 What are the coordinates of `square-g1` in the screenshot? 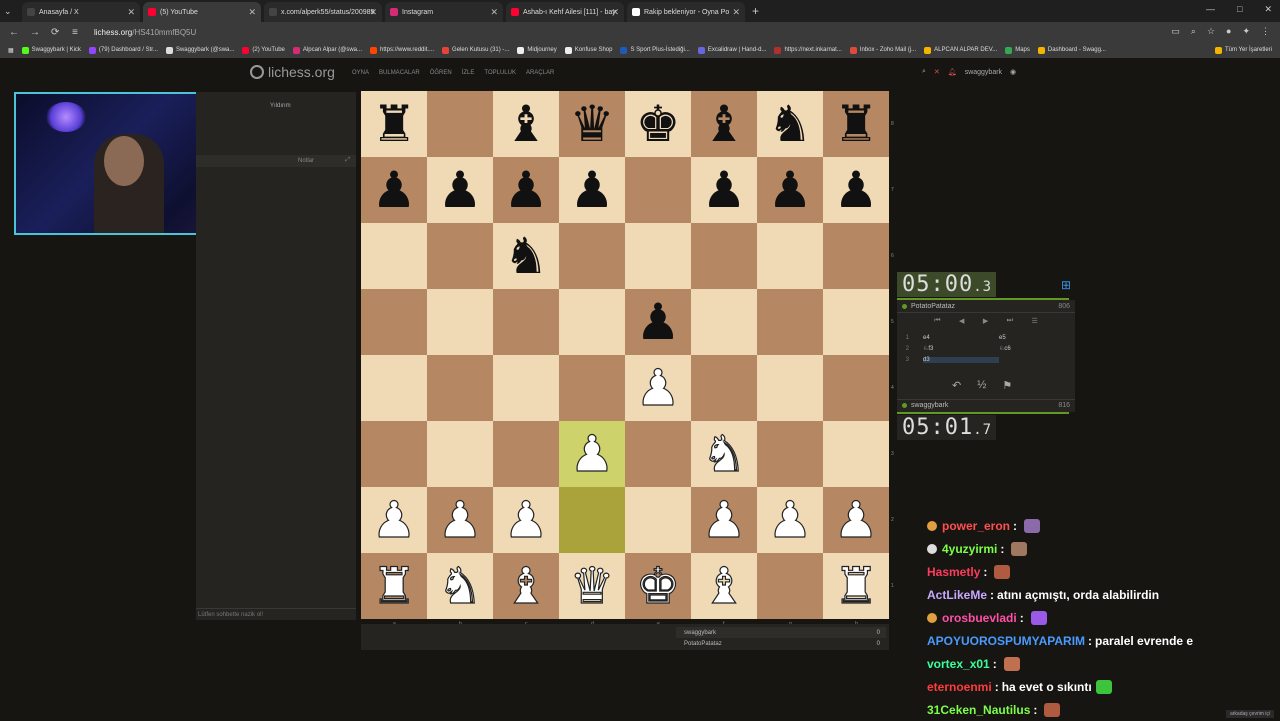 It's located at (790, 586).